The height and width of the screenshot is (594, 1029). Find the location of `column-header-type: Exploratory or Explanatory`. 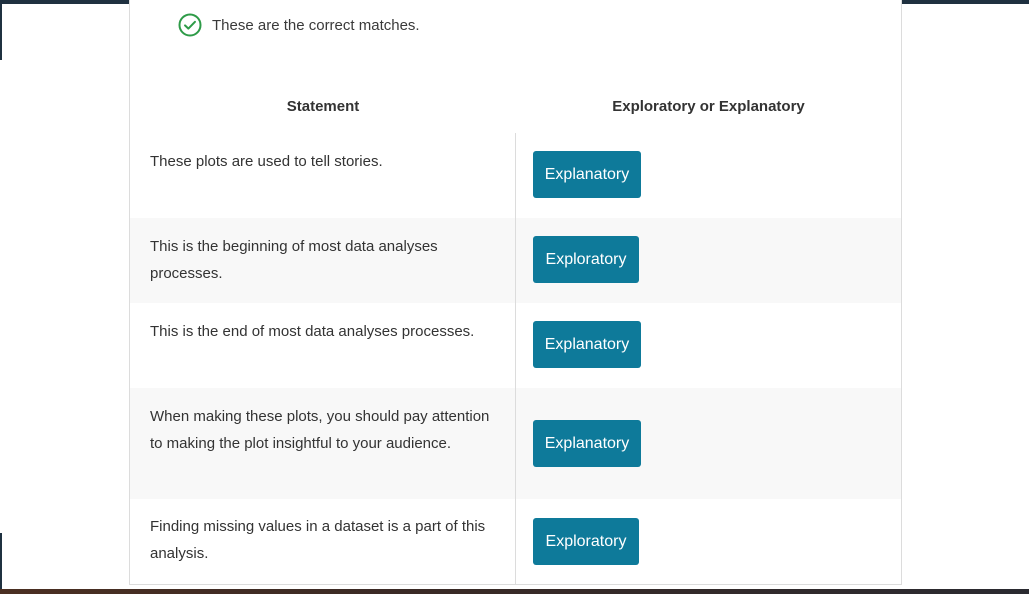

column-header-type: Exploratory or Explanatory is located at coordinates (708, 106).